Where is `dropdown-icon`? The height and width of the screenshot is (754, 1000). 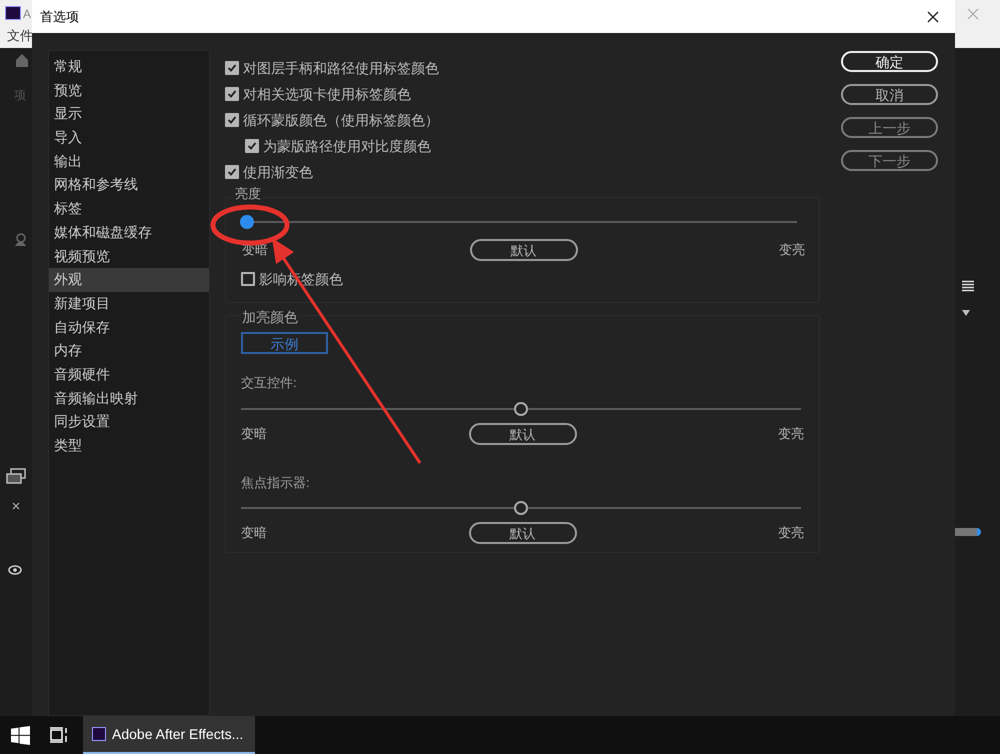
dropdown-icon is located at coordinates (966, 313).